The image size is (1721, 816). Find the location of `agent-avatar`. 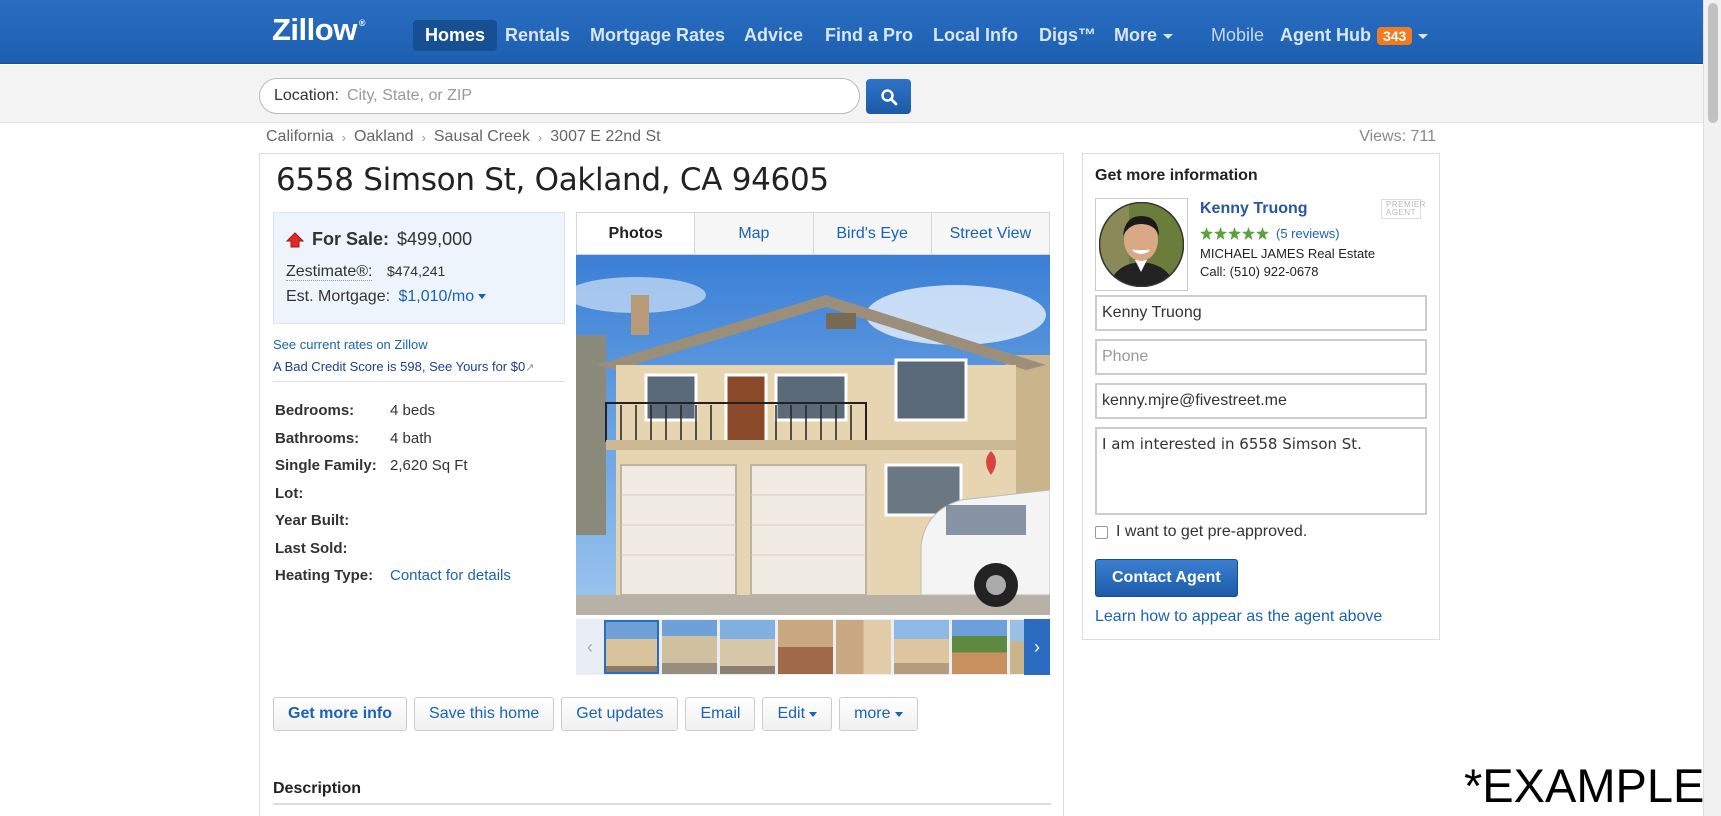

agent-avatar is located at coordinates (1141, 244).